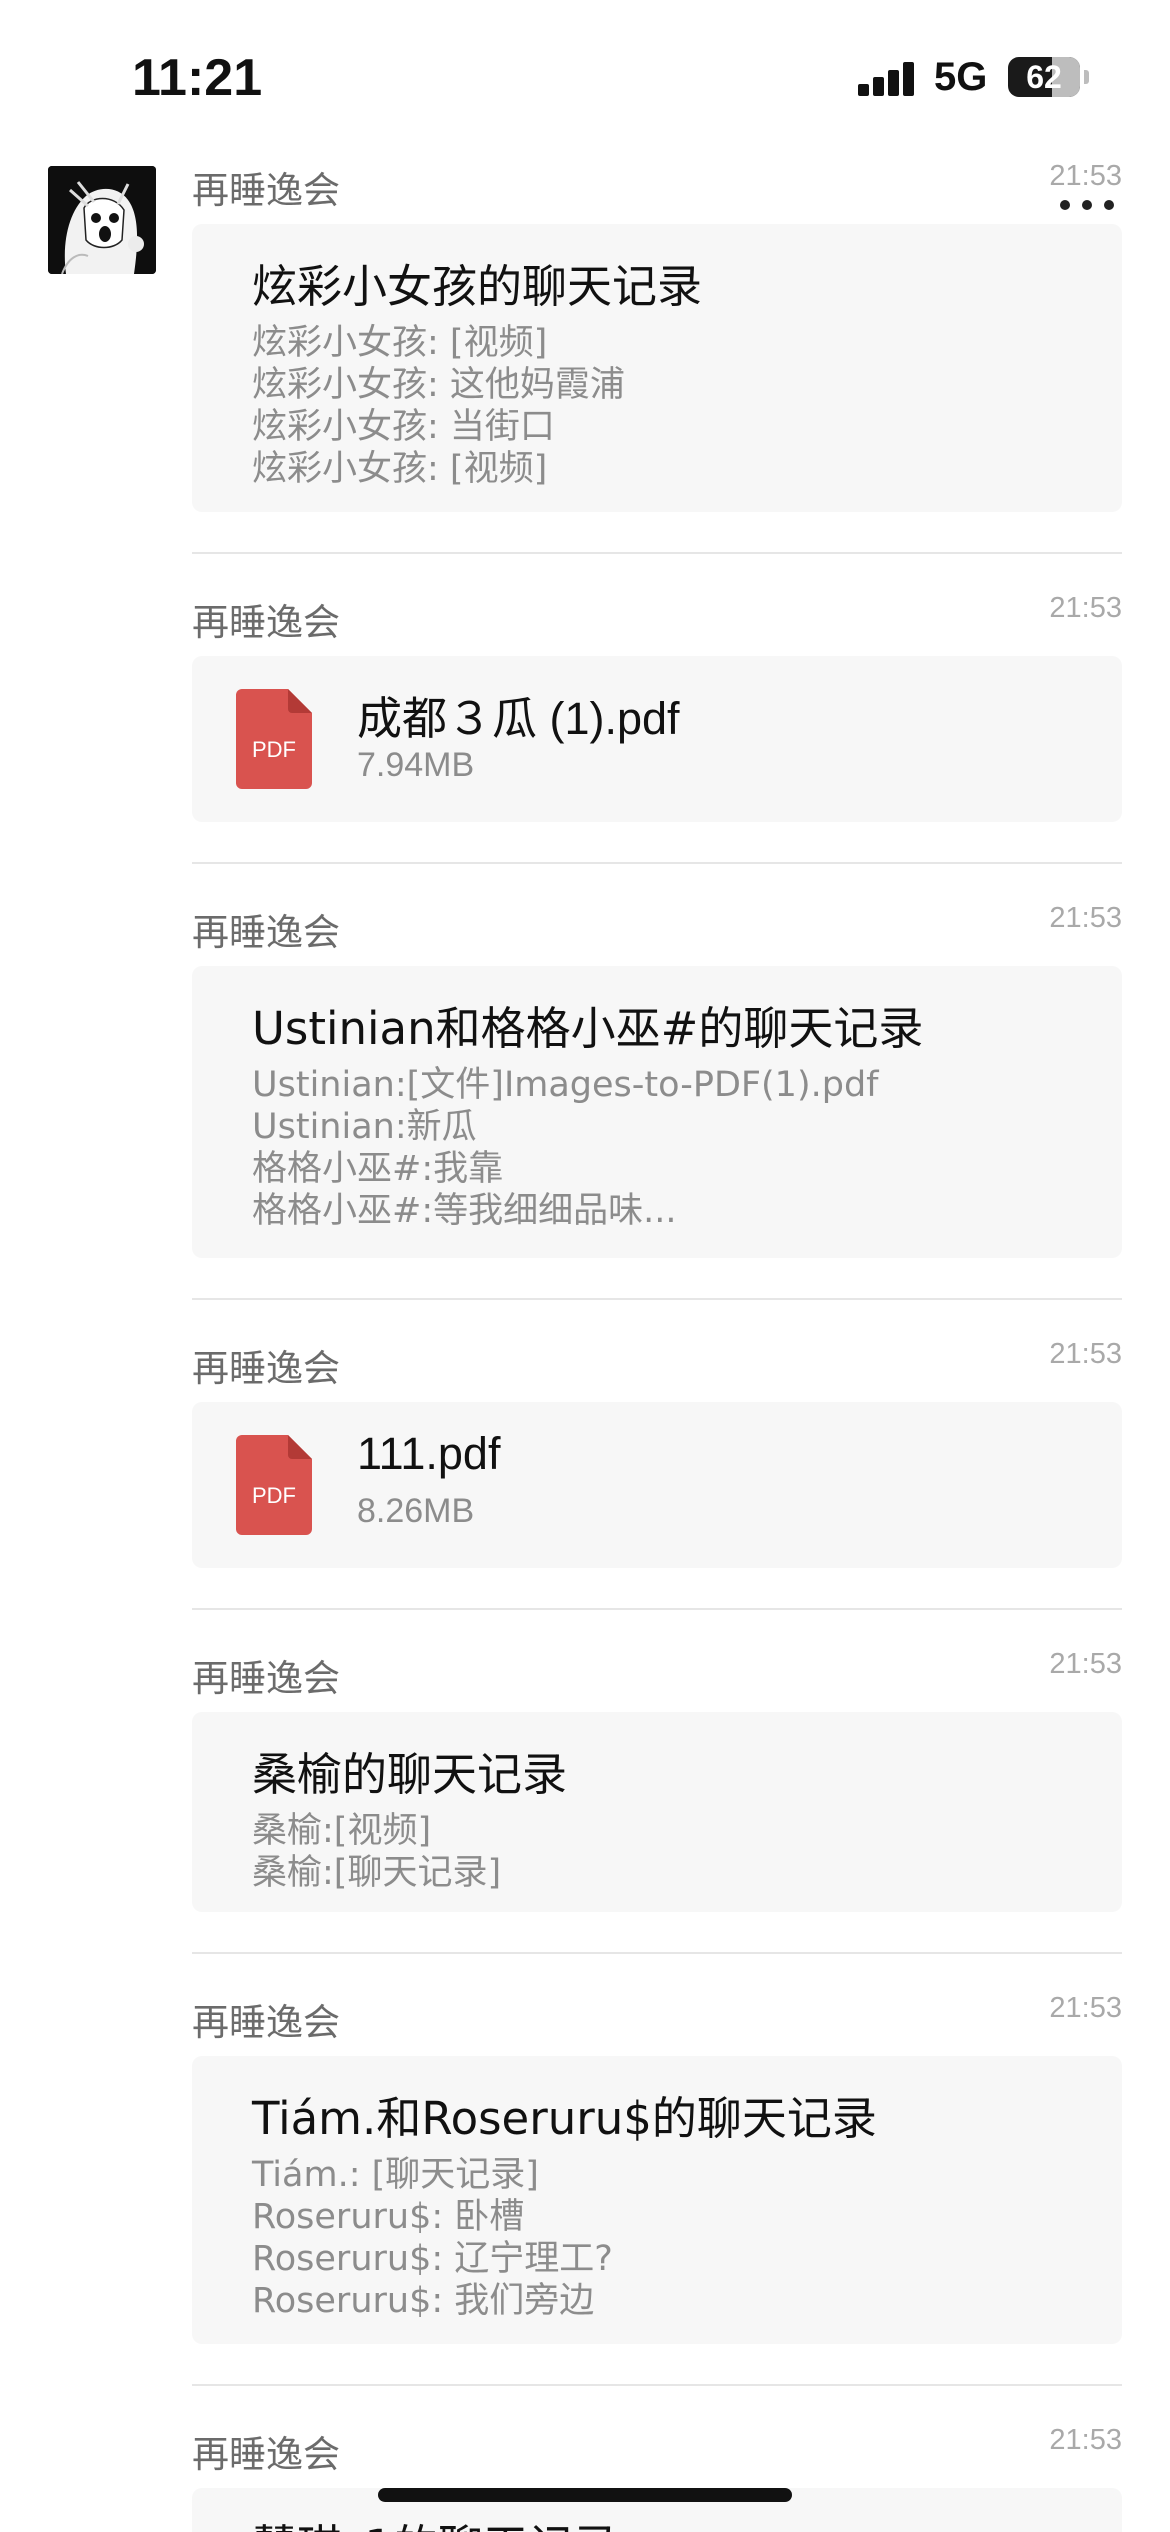 The width and height of the screenshot is (1170, 2532). Describe the element at coordinates (435, 2521) in the screenshot. I see `chat-record-title: 慧琪_1的聊天记录` at that location.